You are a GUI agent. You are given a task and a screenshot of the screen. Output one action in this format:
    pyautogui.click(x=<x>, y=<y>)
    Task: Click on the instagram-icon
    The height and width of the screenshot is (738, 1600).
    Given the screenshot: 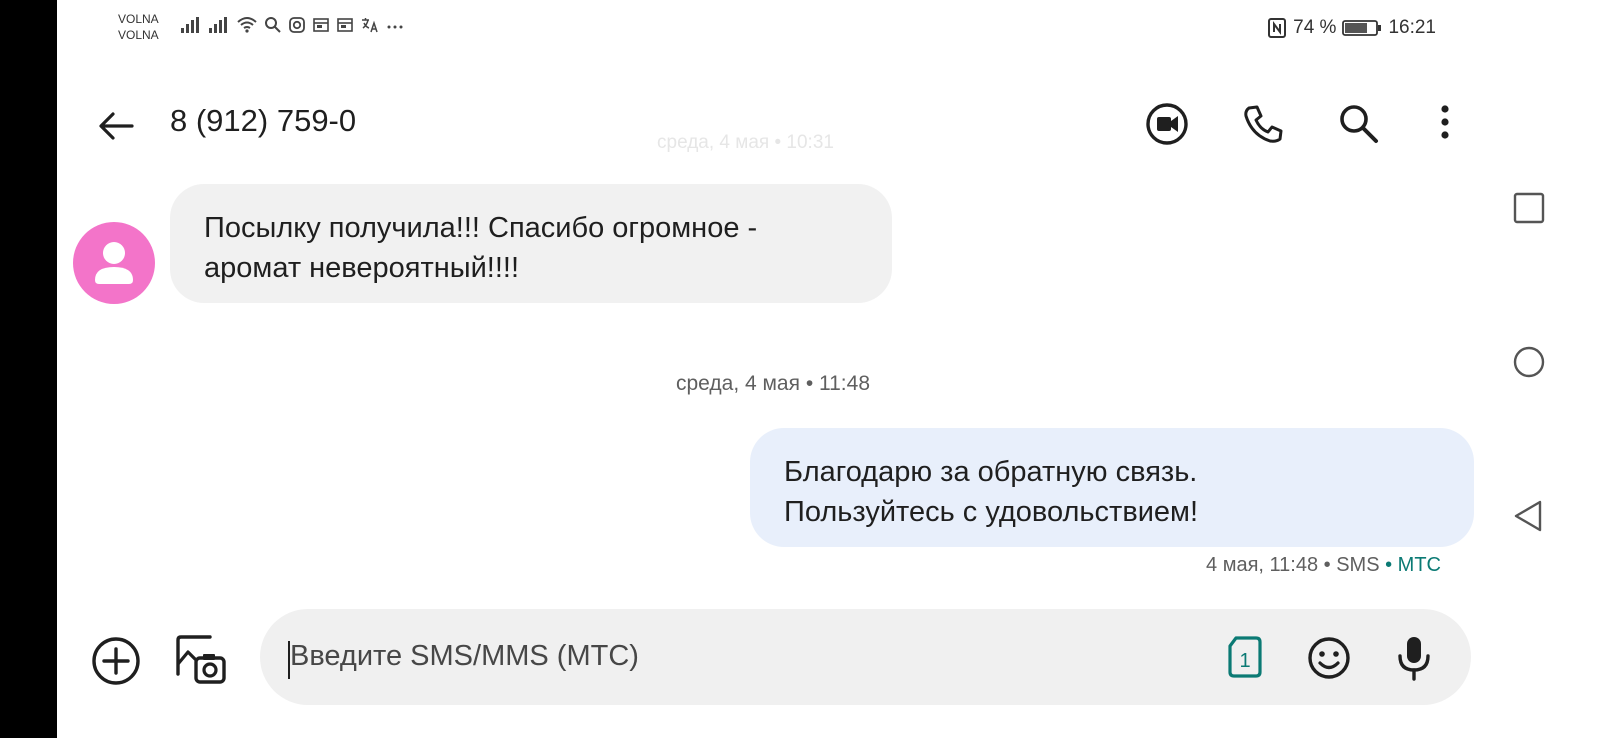 What is the action you would take?
    pyautogui.click(x=297, y=25)
    